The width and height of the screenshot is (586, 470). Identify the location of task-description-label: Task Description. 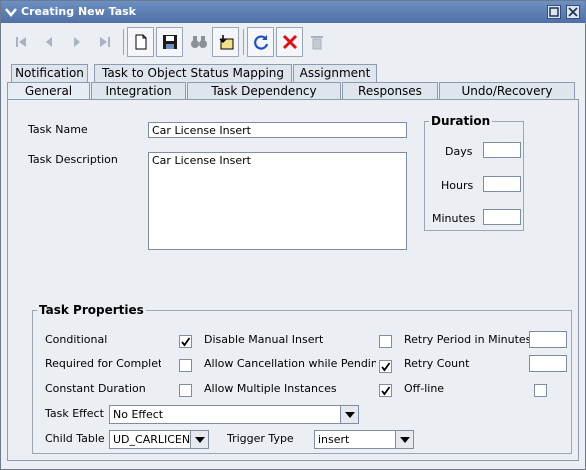
(73, 159).